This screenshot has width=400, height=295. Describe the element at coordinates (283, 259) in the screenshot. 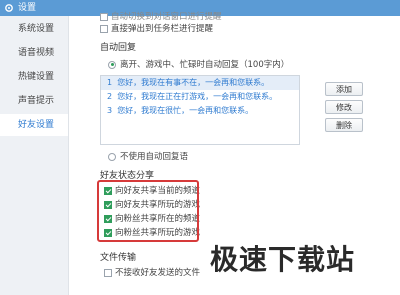

I see `watermark: 极速下载站` at that location.